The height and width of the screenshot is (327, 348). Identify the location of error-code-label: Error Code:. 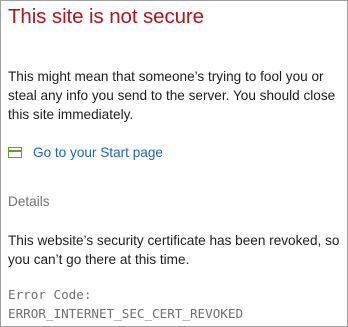
(50, 294).